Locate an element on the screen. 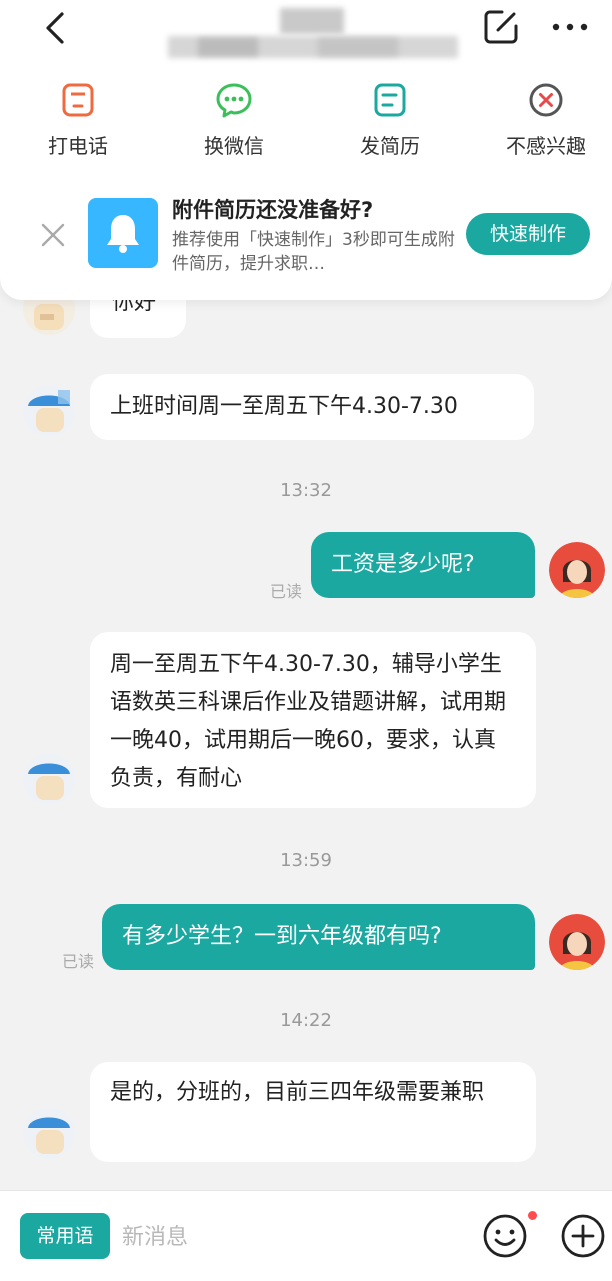 The image size is (612, 1281). message-bubble: 是的，分班的，目前三四年级需要兼职 is located at coordinates (313, 1112).